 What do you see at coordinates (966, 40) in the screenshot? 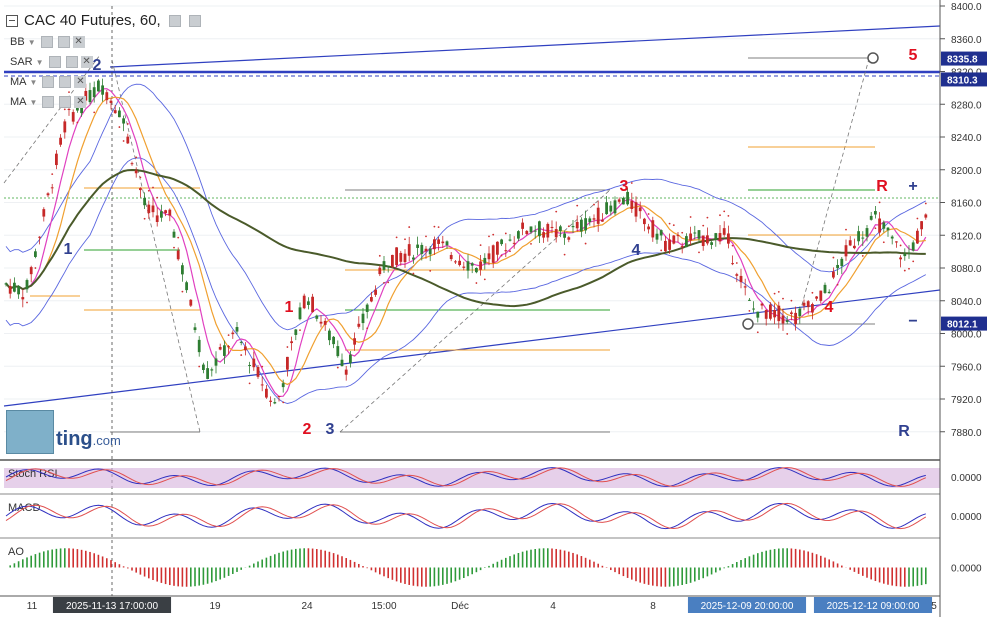
I see `y-tick-label: 8360.0` at bounding box center [966, 40].